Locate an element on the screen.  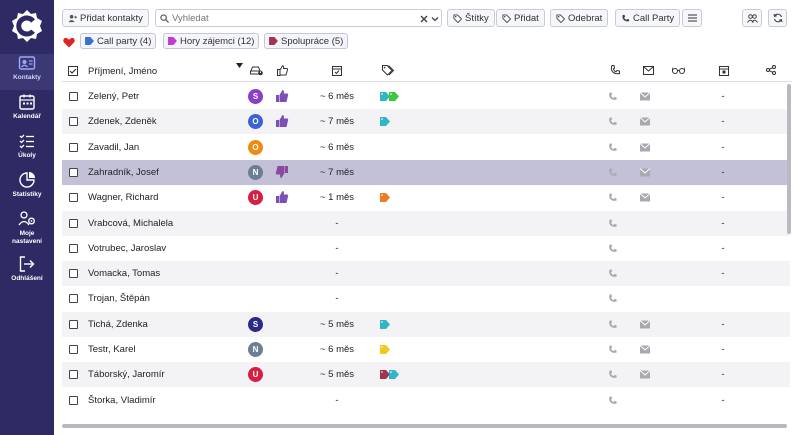
table-row: Vrabcová, Michalela - - is located at coordinates (426, 223).